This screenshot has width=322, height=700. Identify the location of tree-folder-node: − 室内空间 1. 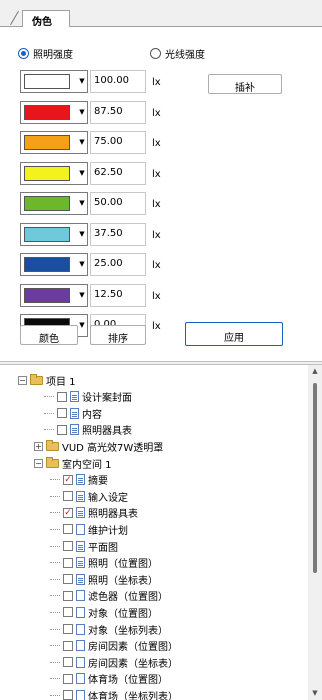
(73, 463).